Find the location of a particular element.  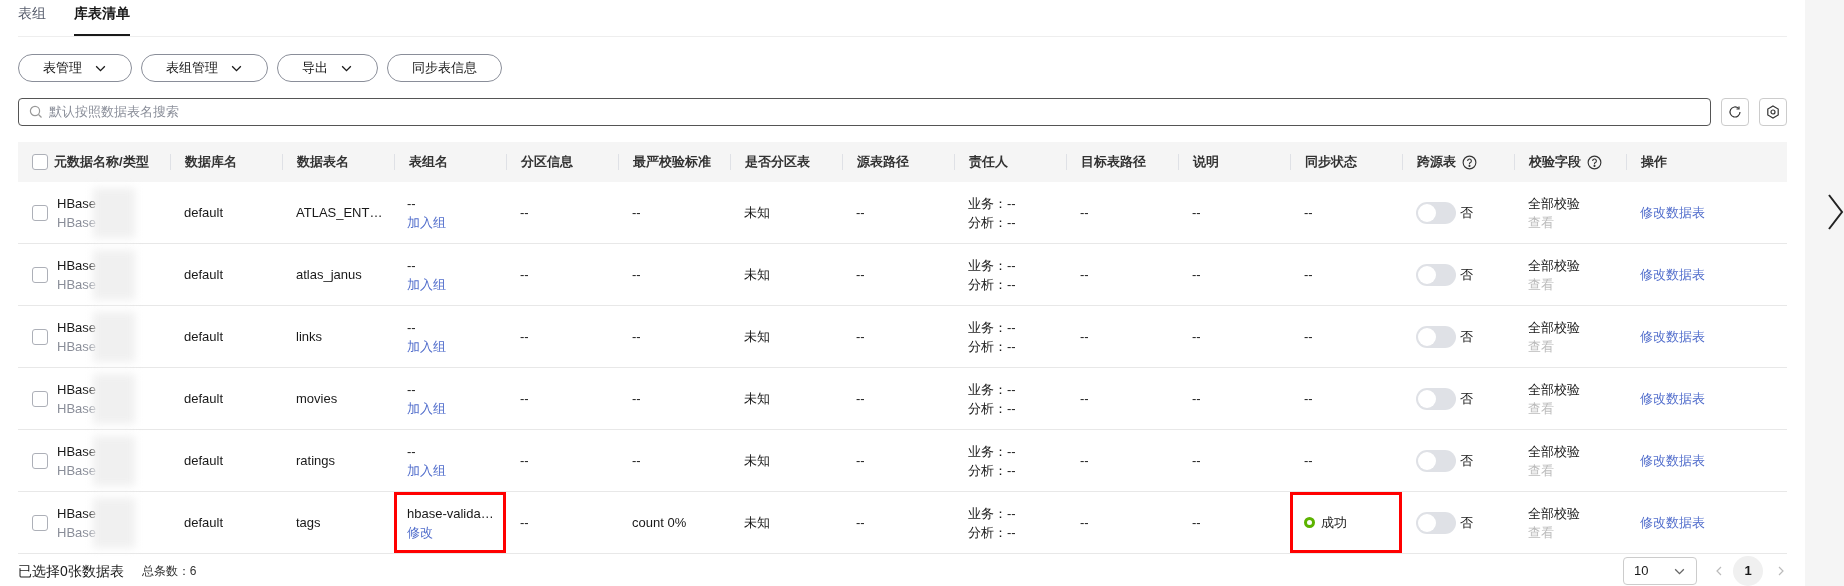

page-size-select: 10 is located at coordinates (1660, 571).